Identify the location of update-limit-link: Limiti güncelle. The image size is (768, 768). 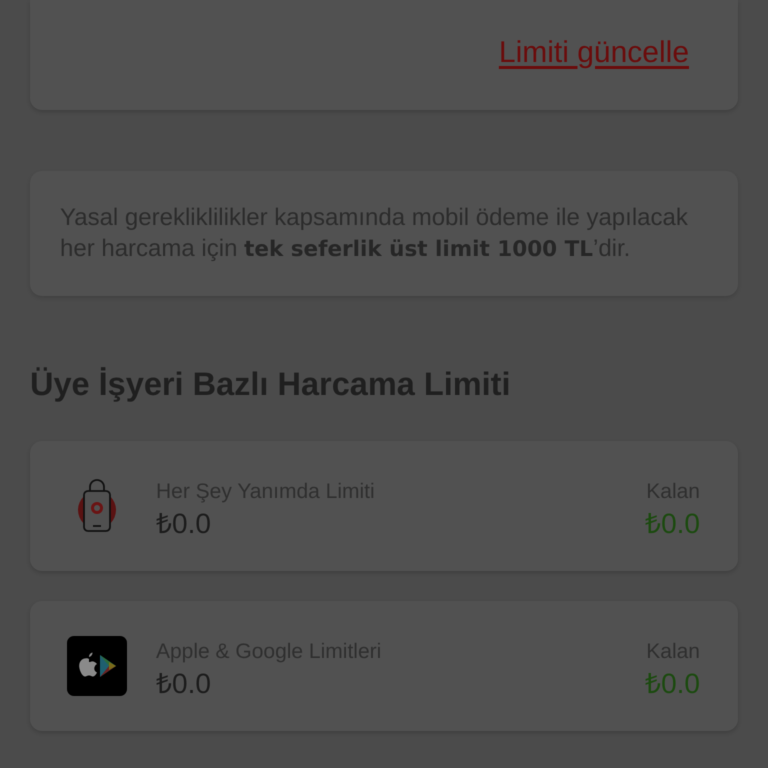
(593, 53).